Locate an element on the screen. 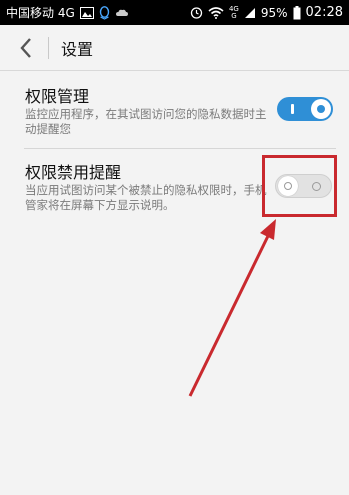 This screenshot has height=495, width=349. toggle-knob is located at coordinates (321, 109).